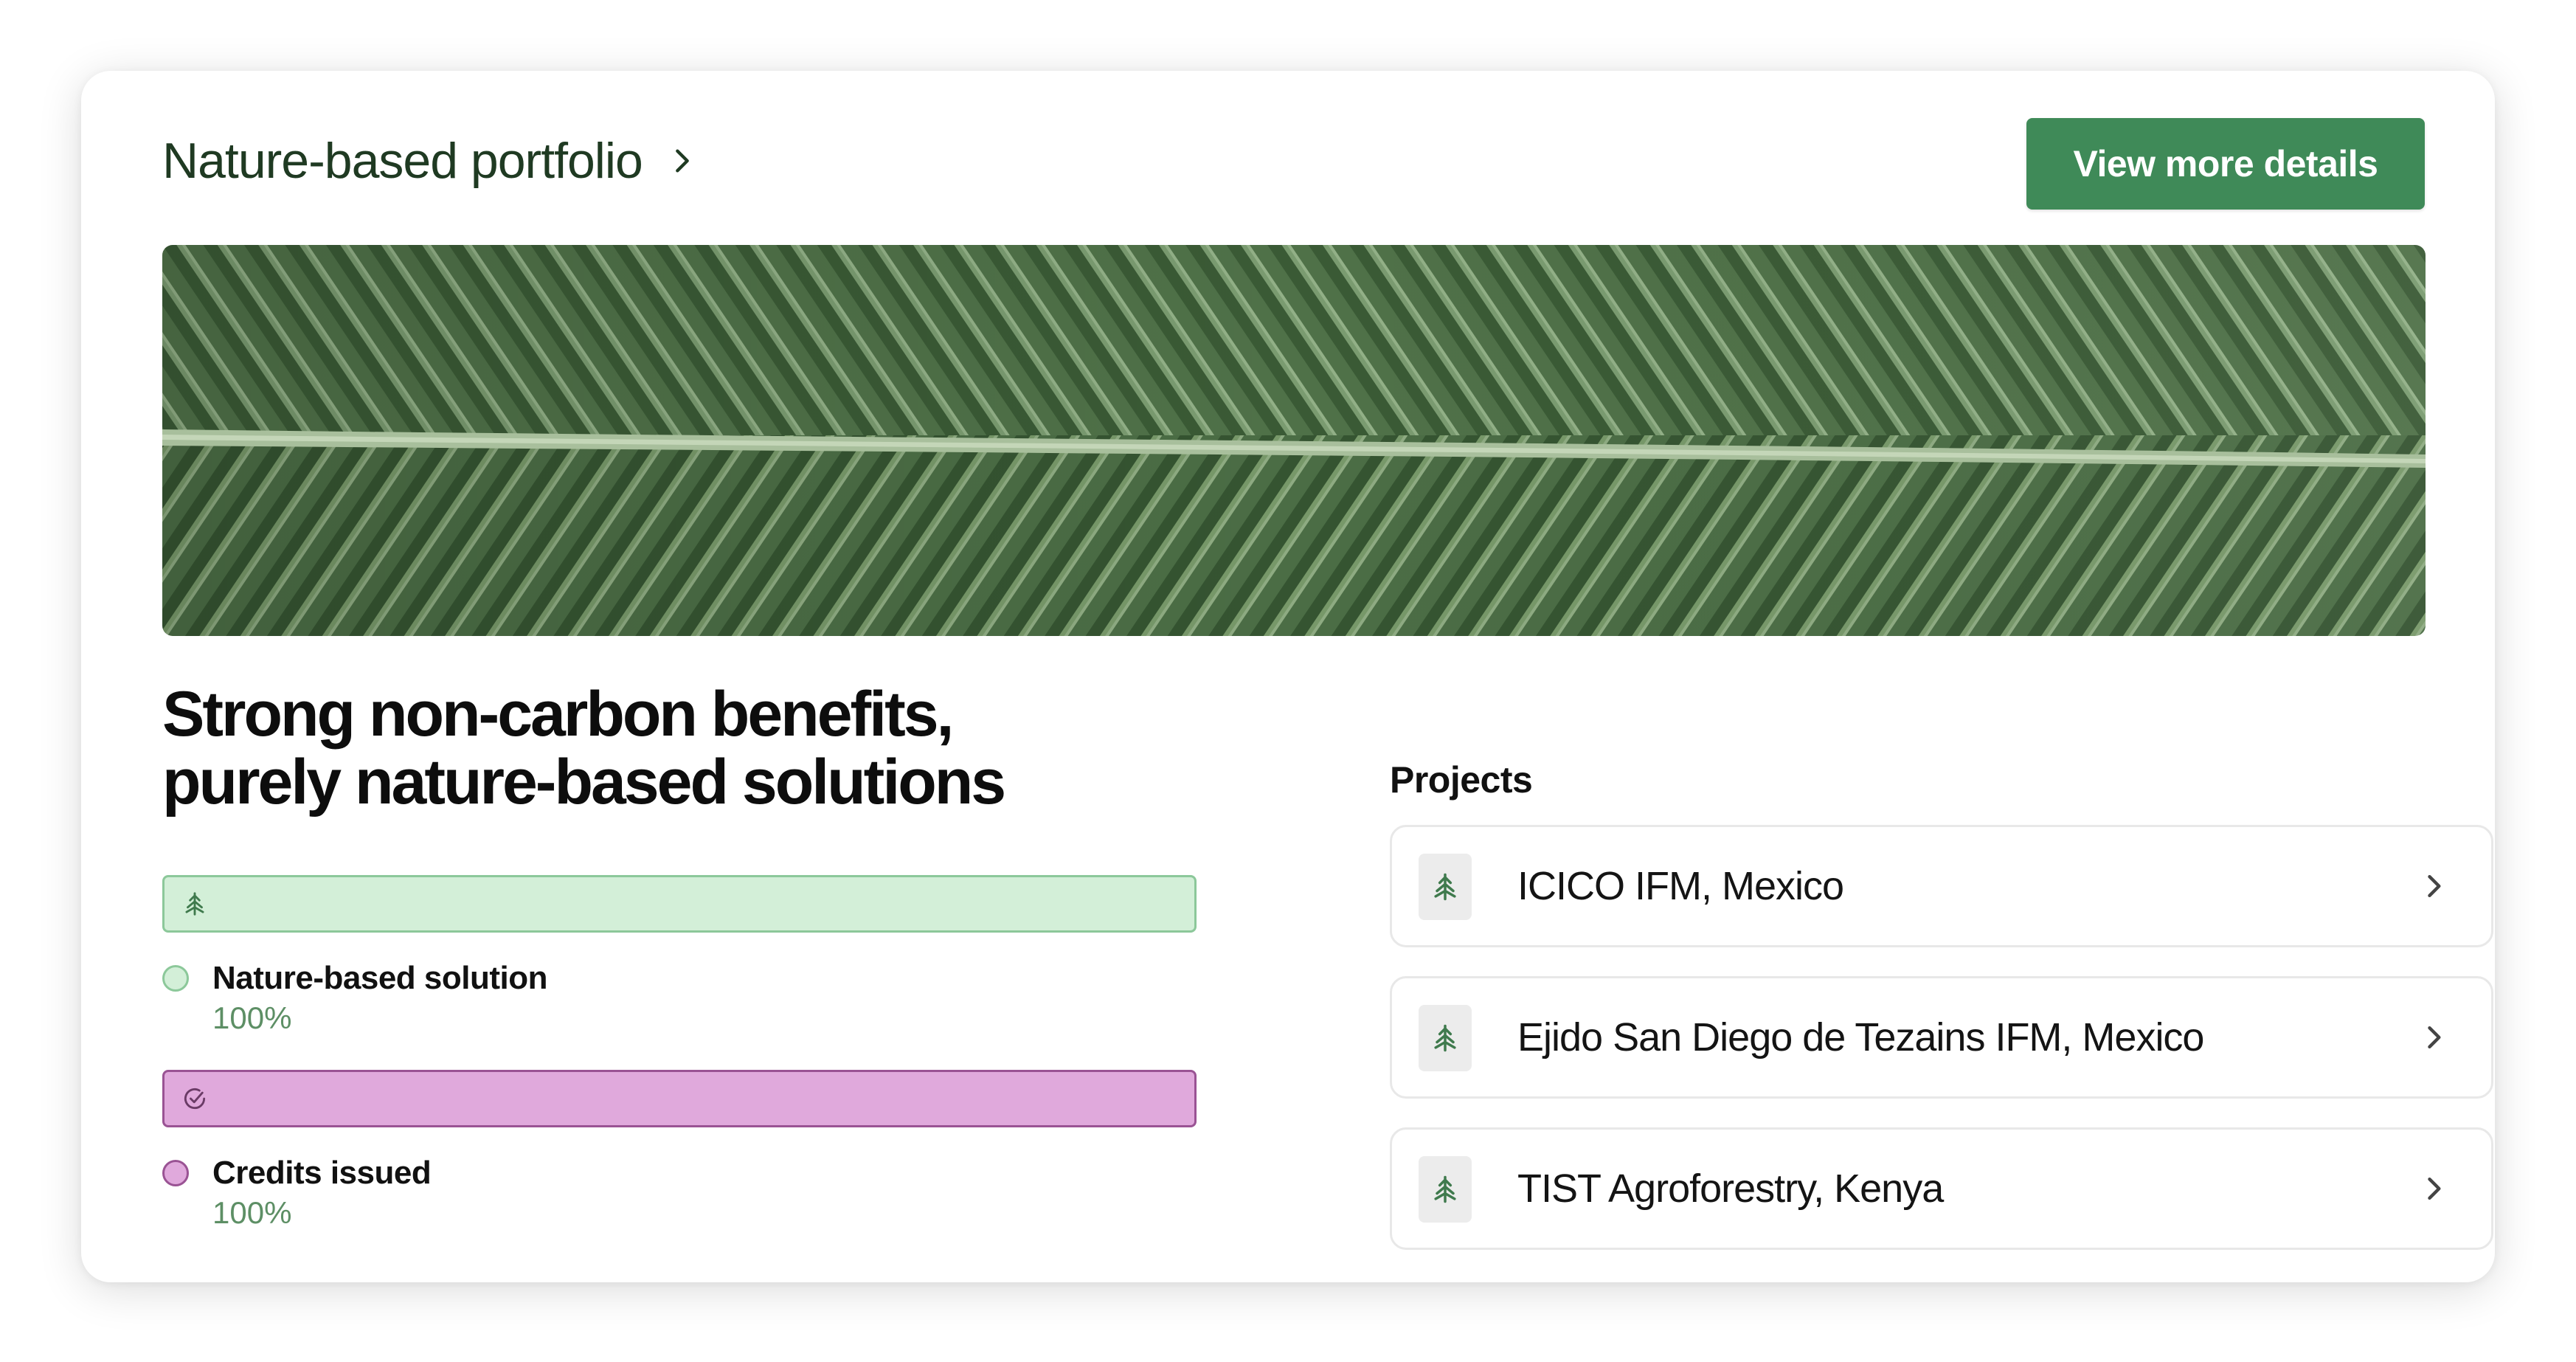 This screenshot has height=1362, width=2576. Describe the element at coordinates (195, 1099) in the screenshot. I see `check-circle-icon` at that location.